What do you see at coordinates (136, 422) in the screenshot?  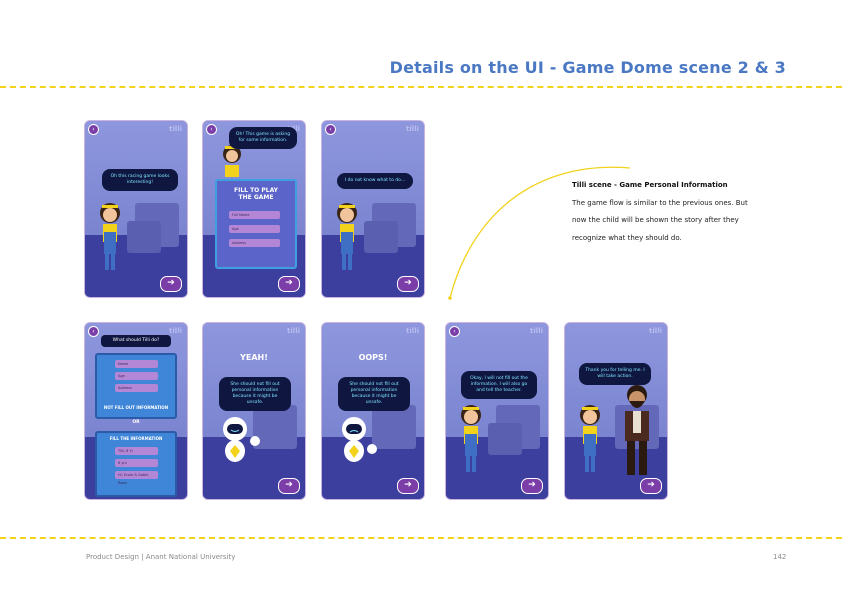 I see `or-label: OR` at bounding box center [136, 422].